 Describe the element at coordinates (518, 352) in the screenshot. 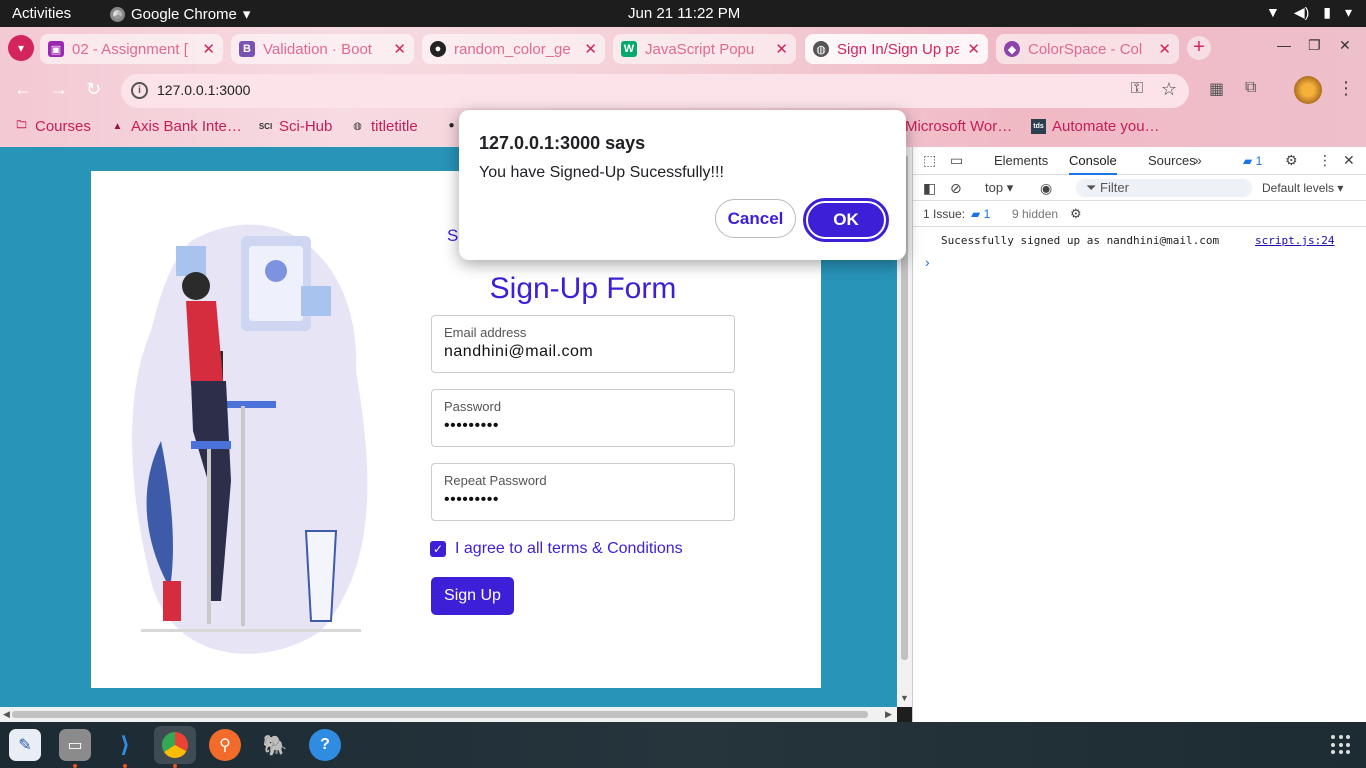

I see `email-input: nandhini@mail.com` at that location.